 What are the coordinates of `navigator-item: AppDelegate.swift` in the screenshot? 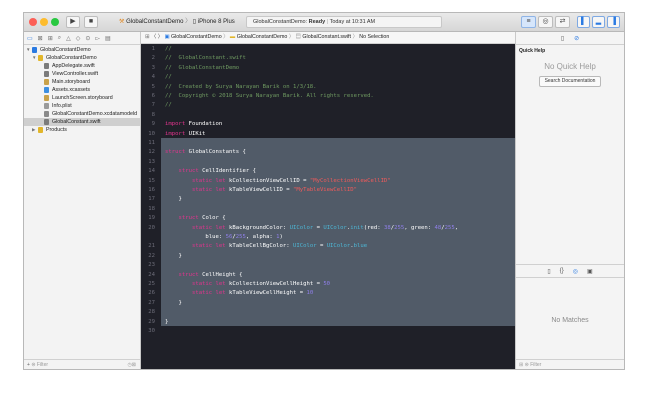 It's located at (82, 66).